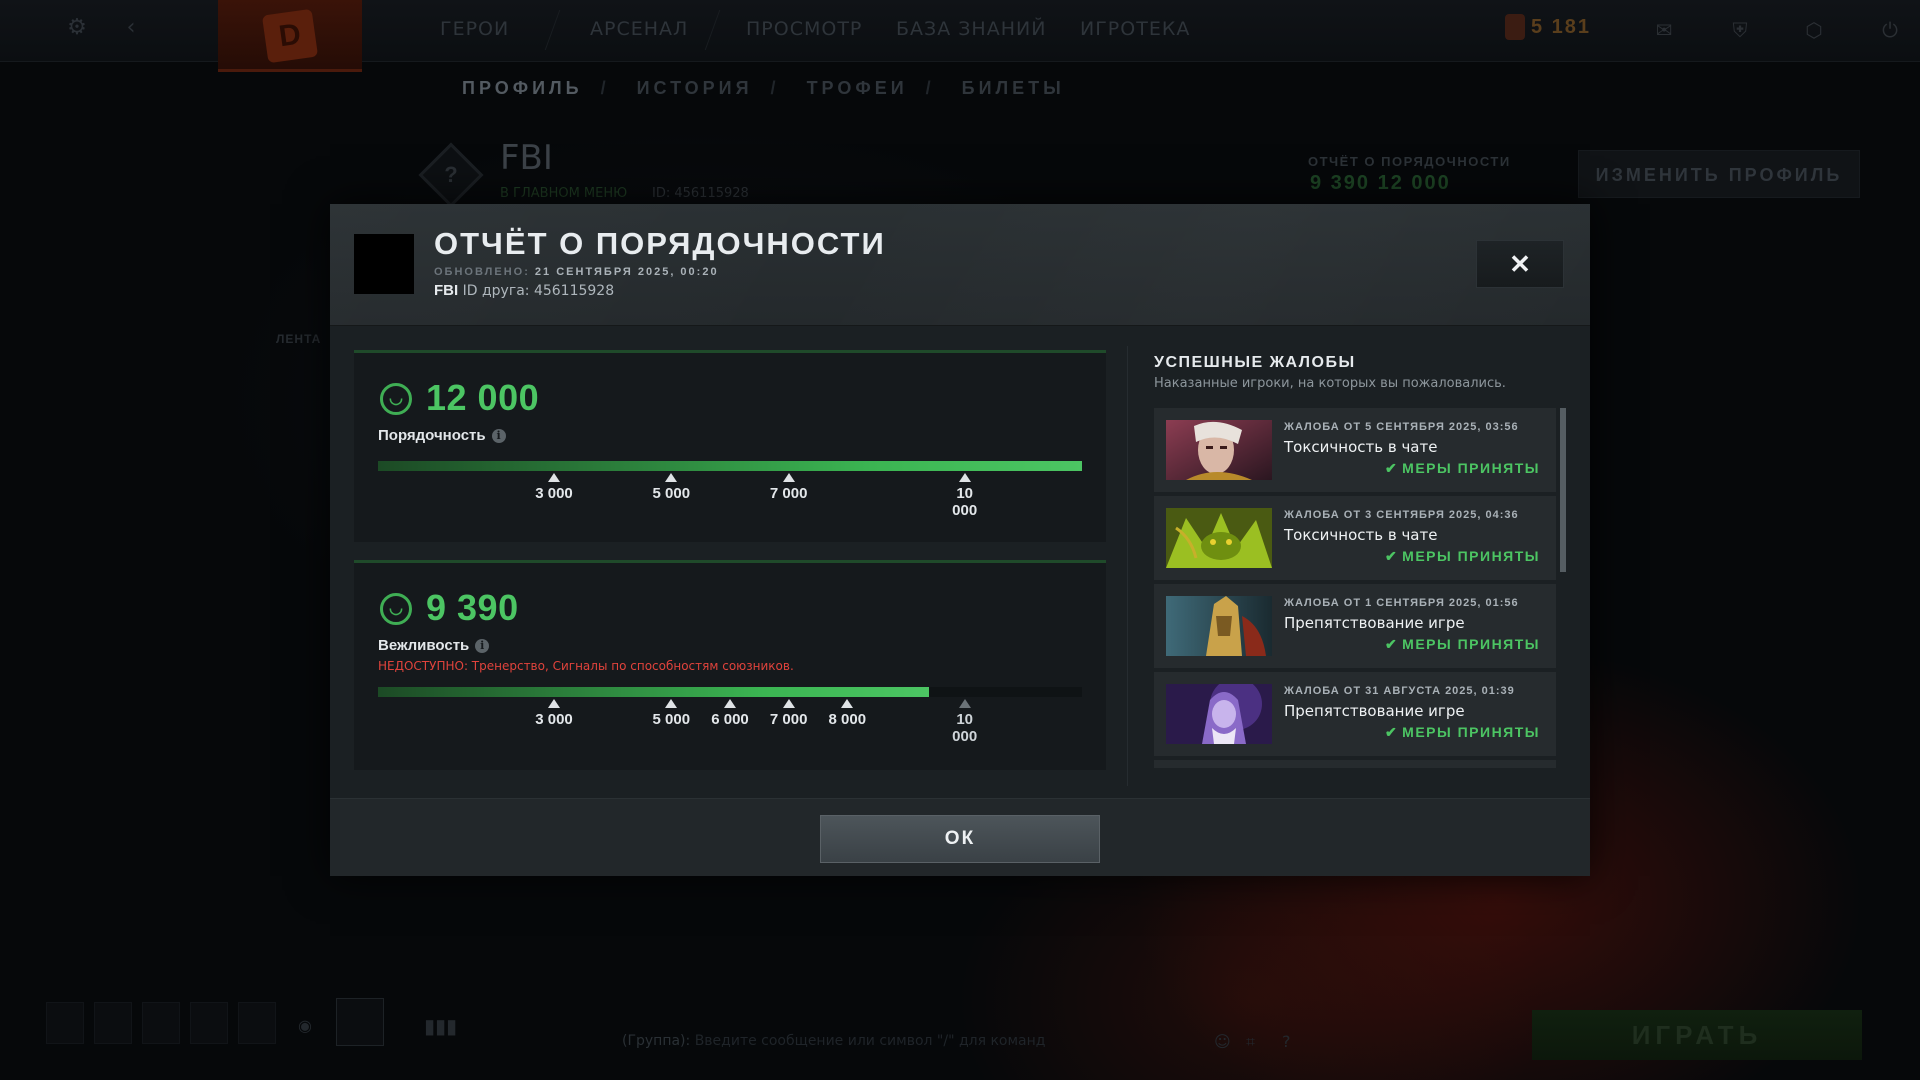 The image size is (1920, 1080). What do you see at coordinates (424, 645) in the screenshot?
I see `behavior-label-text: Вежливость` at bounding box center [424, 645].